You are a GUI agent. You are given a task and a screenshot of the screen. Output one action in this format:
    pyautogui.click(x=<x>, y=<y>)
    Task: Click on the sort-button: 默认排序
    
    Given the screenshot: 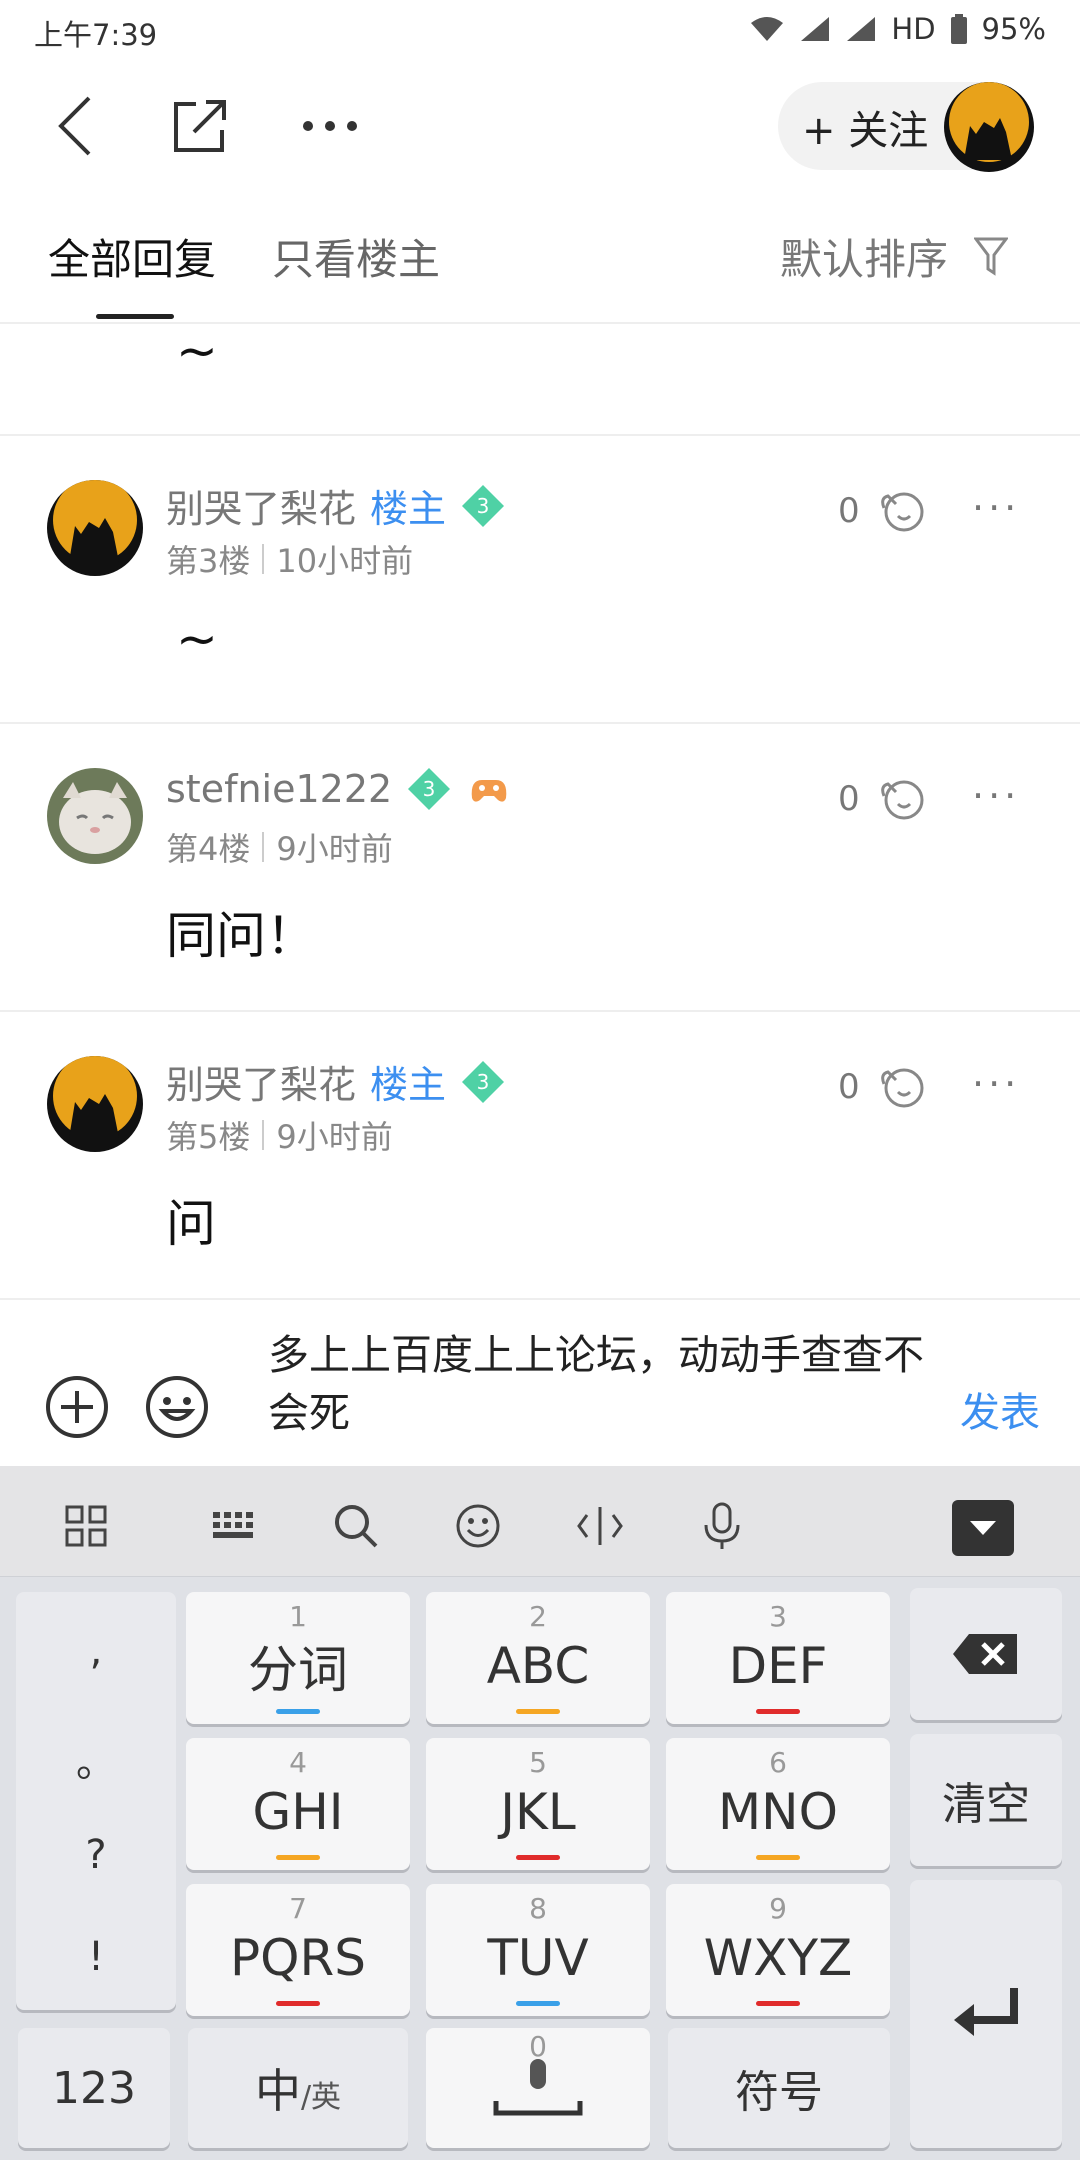 What is the action you would take?
    pyautogui.click(x=894, y=256)
    